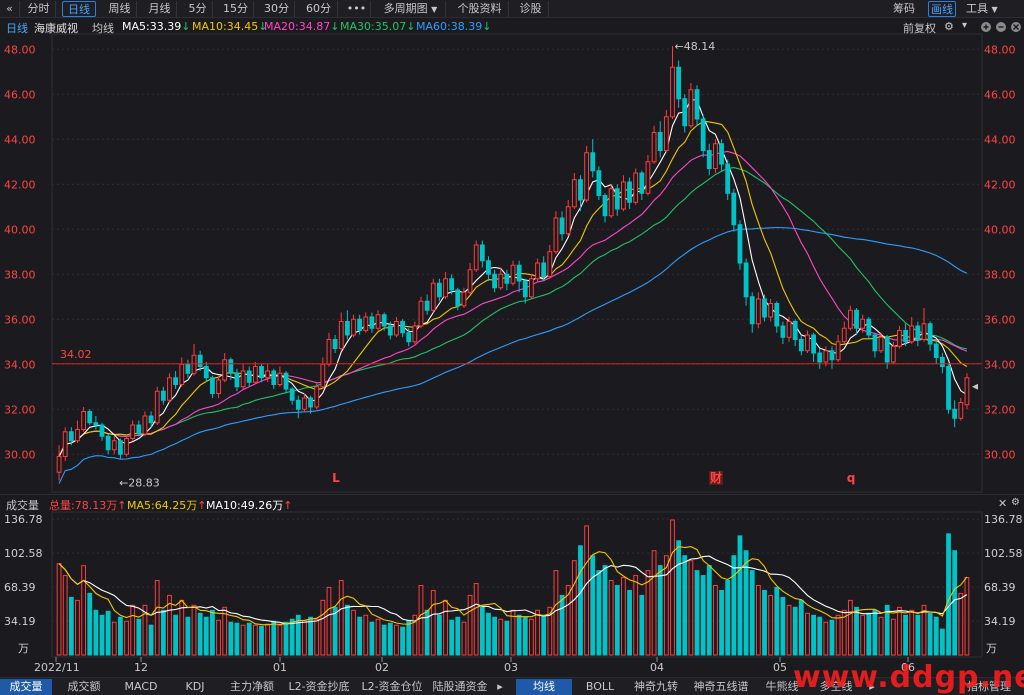  Describe the element at coordinates (1000, 94) in the screenshot. I see `price-tick-right: 46.00` at that location.